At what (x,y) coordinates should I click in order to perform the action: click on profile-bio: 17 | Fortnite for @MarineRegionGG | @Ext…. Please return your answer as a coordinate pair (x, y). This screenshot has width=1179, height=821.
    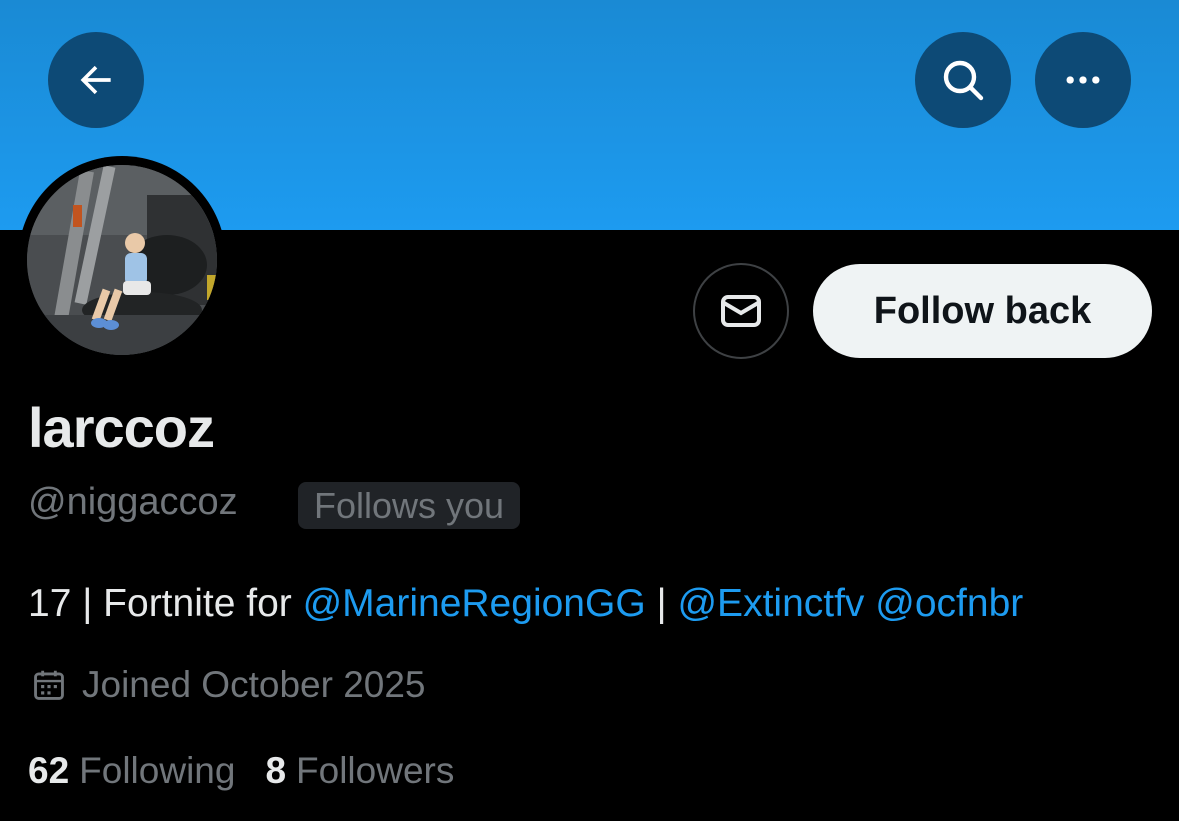
    Looking at the image, I should click on (525, 604).